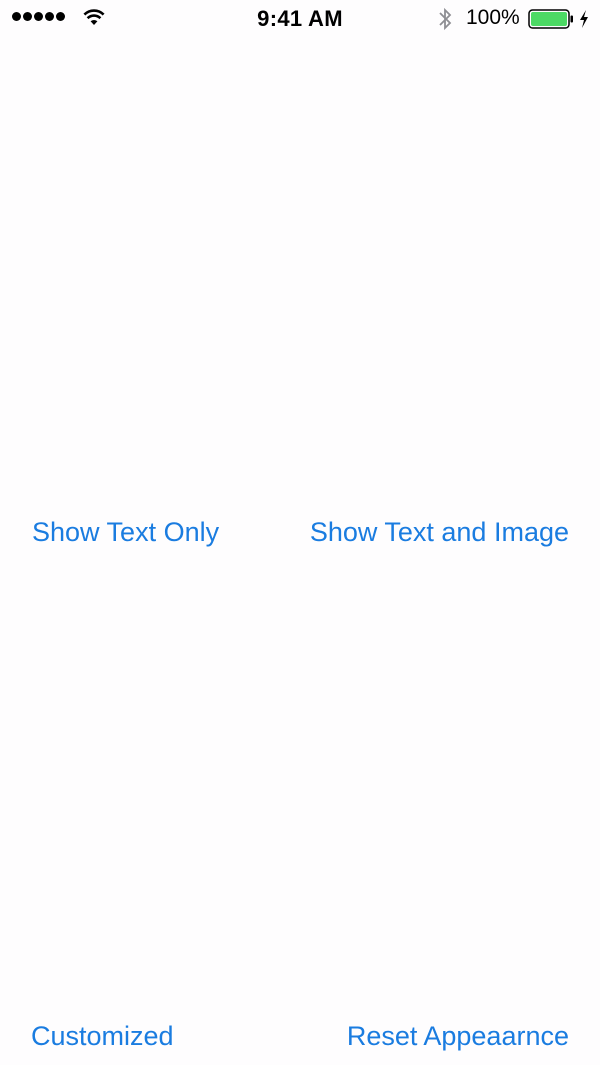 The height and width of the screenshot is (1065, 600). I want to click on battery-percentage: 100%, so click(493, 17).